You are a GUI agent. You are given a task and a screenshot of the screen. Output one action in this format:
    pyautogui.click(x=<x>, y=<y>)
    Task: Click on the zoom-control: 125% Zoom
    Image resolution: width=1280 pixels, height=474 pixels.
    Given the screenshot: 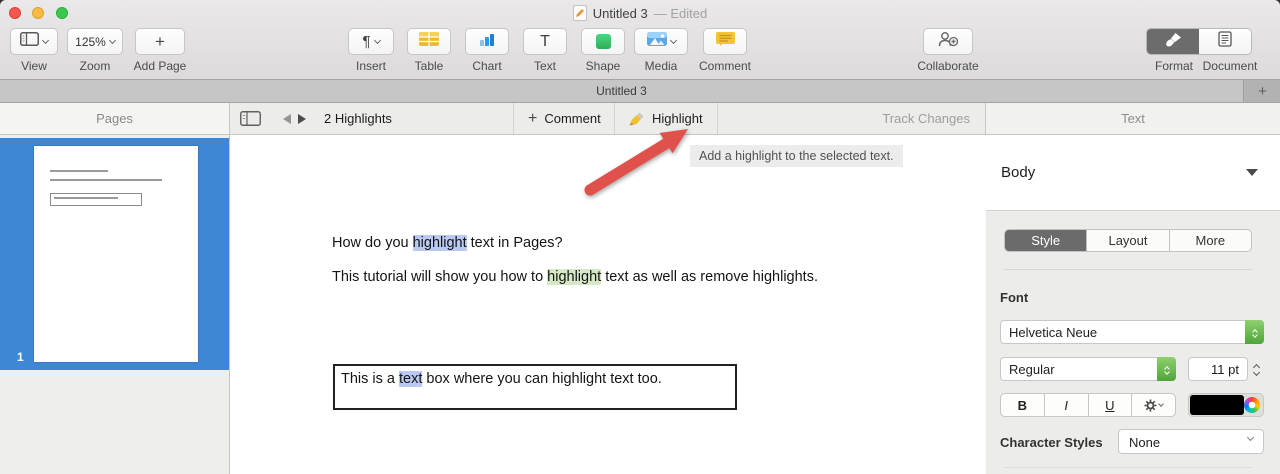 What is the action you would take?
    pyautogui.click(x=95, y=50)
    